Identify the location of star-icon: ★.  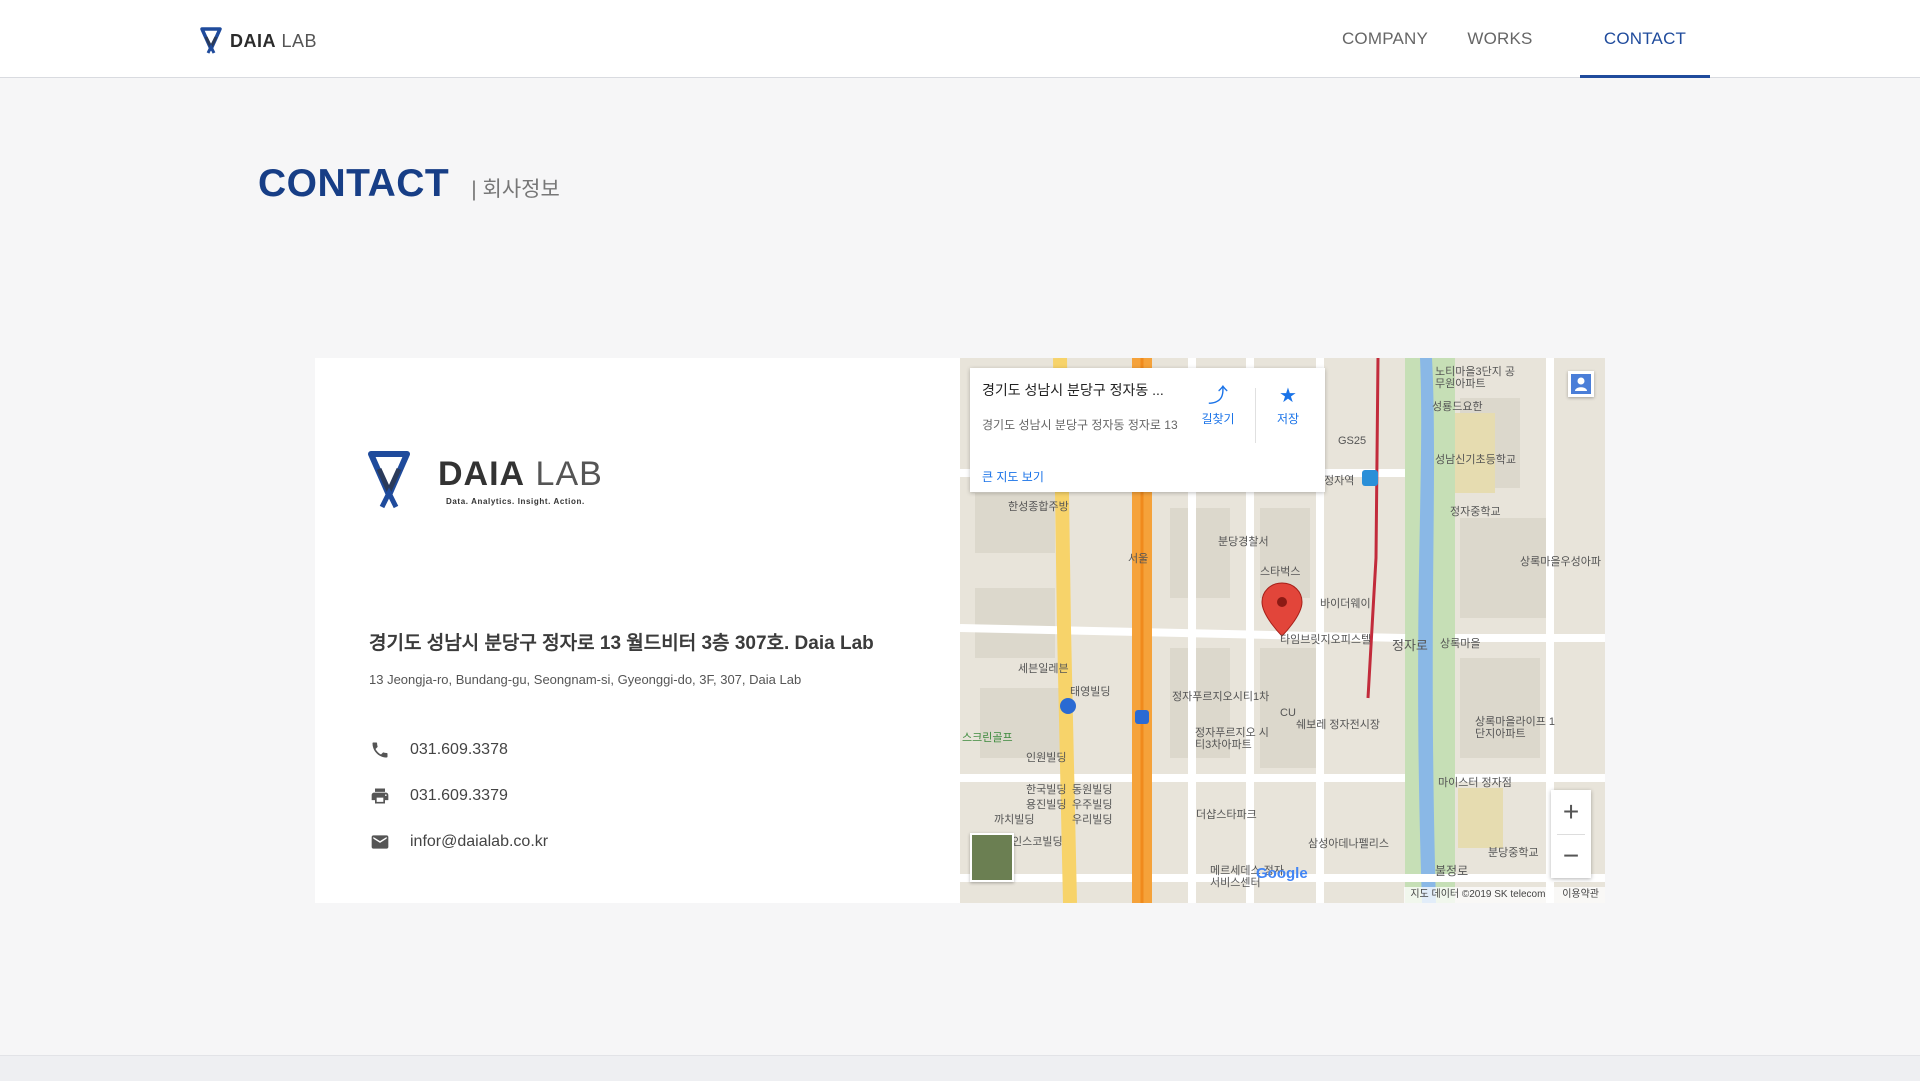
(1288, 396).